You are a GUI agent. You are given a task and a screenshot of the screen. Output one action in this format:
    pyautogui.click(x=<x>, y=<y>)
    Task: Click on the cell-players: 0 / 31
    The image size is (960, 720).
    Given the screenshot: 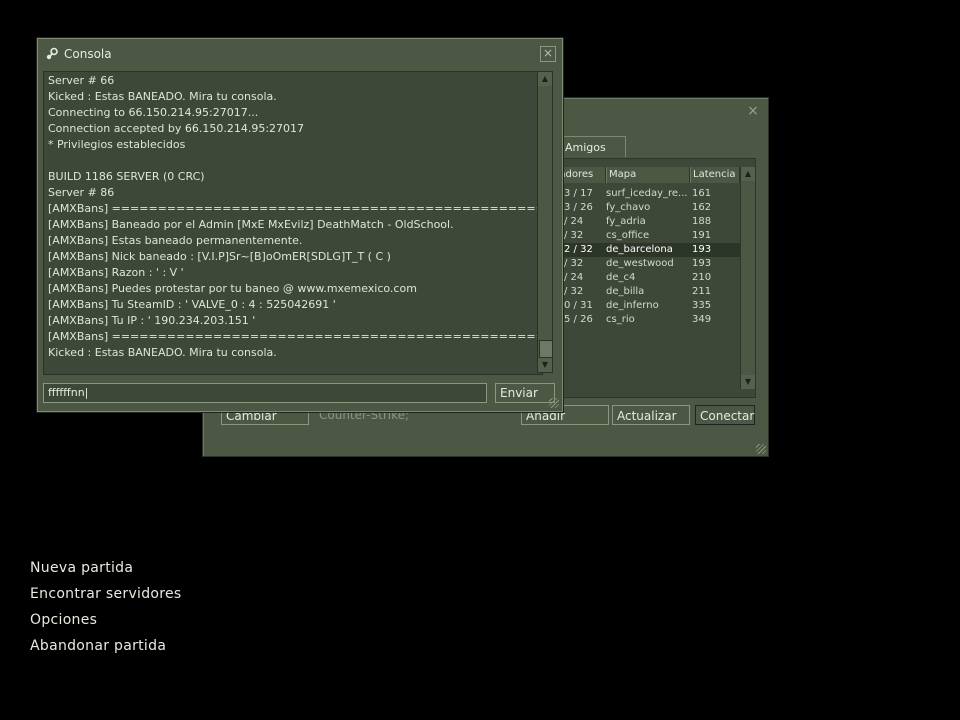 What is the action you would take?
    pyautogui.click(x=578, y=305)
    